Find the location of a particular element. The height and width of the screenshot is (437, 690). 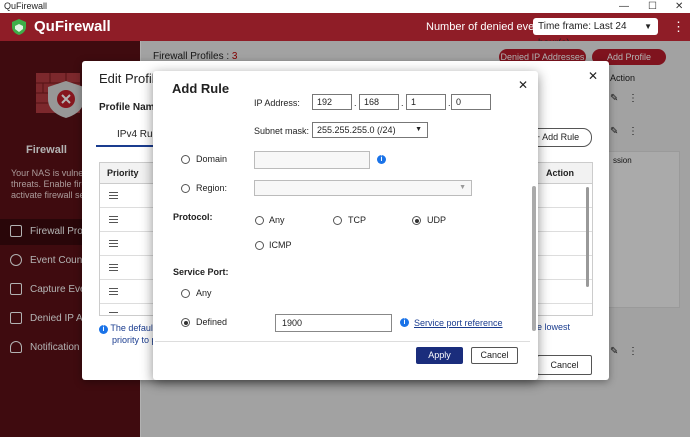

ip-octet-4-input: 0 is located at coordinates (471, 102).